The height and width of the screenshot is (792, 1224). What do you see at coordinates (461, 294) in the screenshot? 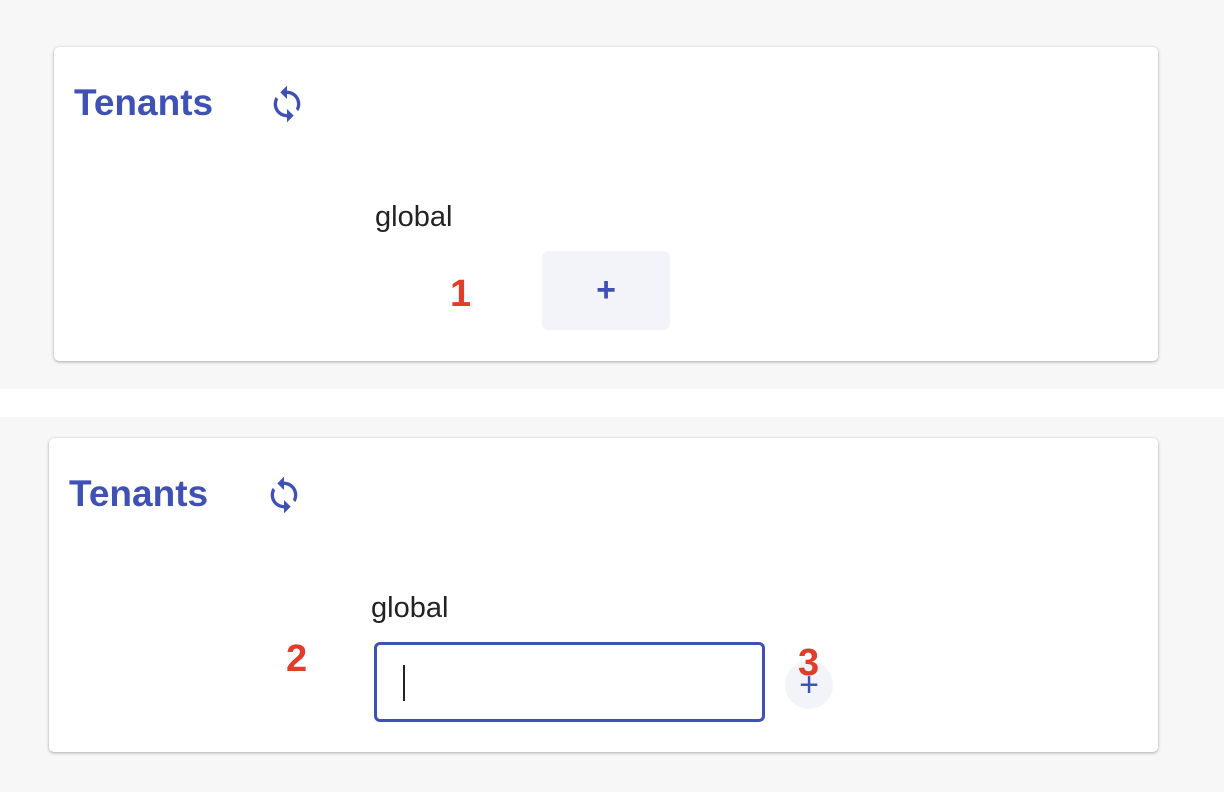
I see `annotation-marker-1: 1` at bounding box center [461, 294].